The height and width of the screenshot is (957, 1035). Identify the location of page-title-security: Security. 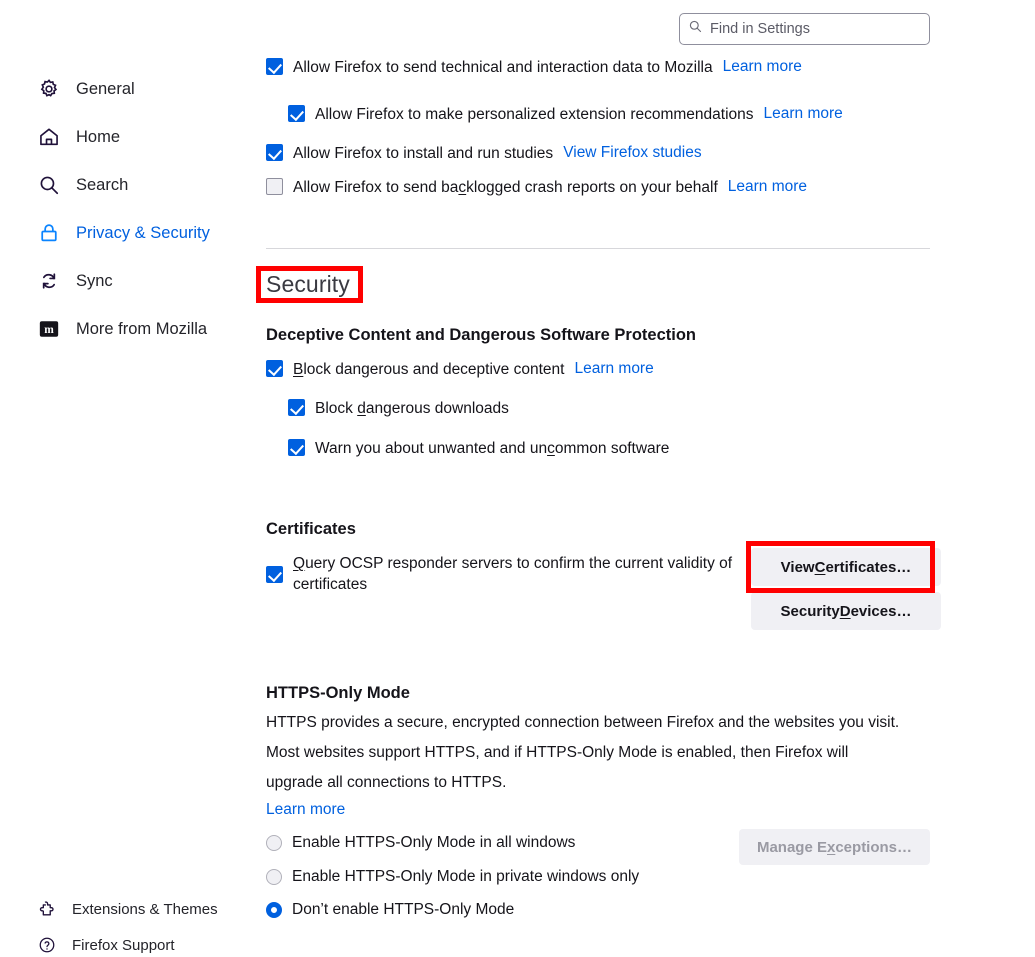
(308, 284).